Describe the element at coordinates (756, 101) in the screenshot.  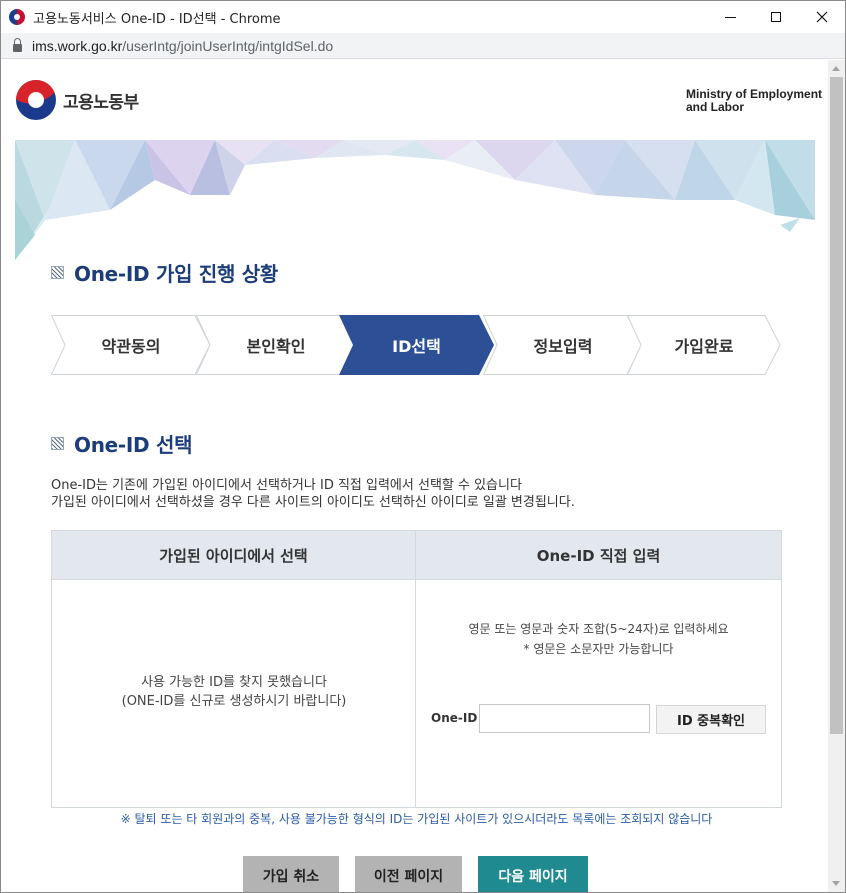
I see `ministry-english-name: Ministry of Employment and Labor` at that location.